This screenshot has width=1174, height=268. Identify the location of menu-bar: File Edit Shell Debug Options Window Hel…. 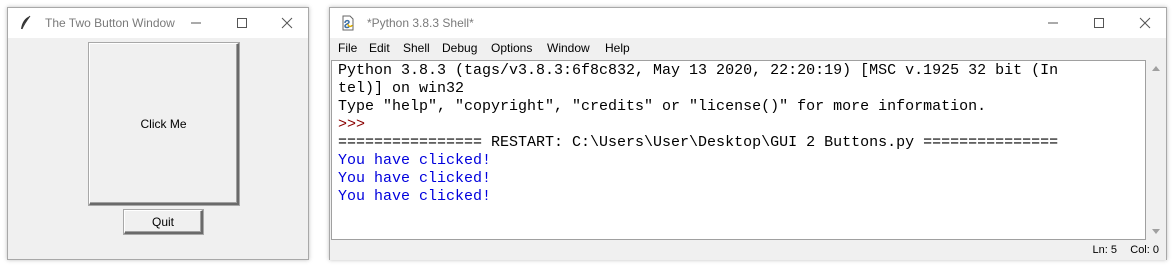
(748, 49).